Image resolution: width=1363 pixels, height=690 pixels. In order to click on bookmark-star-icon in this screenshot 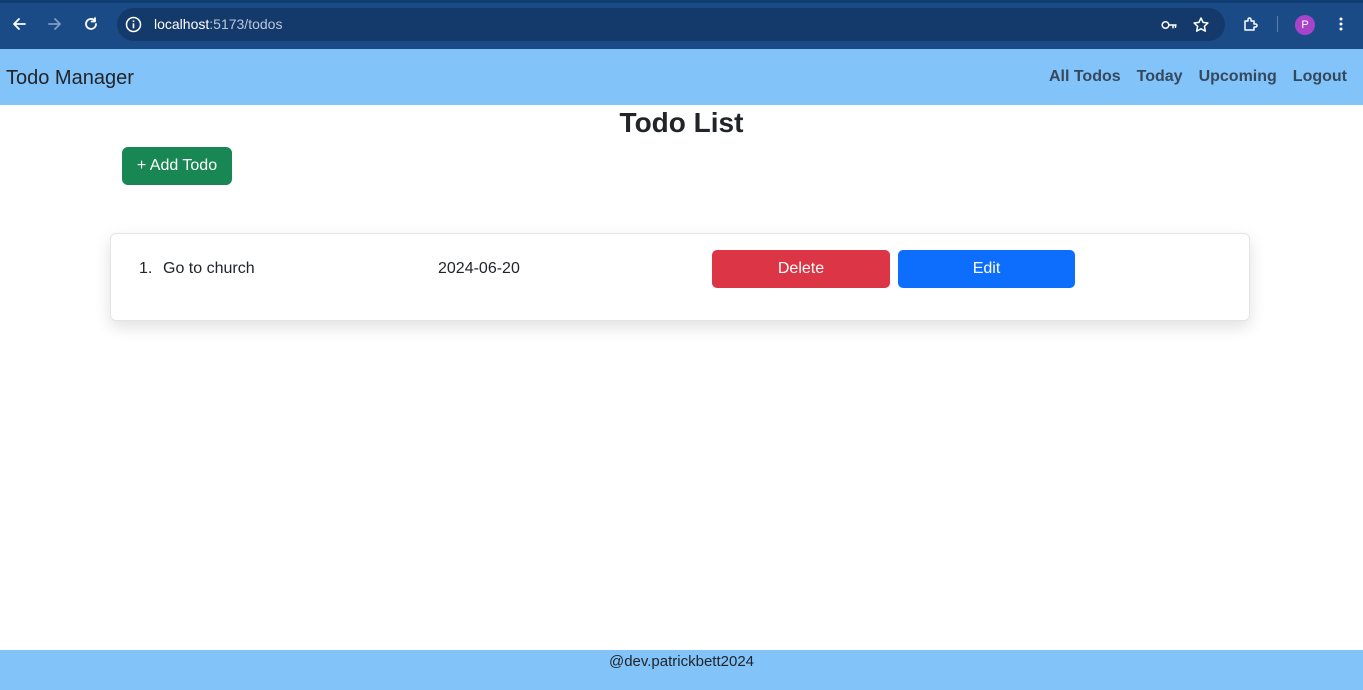, I will do `click(1201, 25)`.